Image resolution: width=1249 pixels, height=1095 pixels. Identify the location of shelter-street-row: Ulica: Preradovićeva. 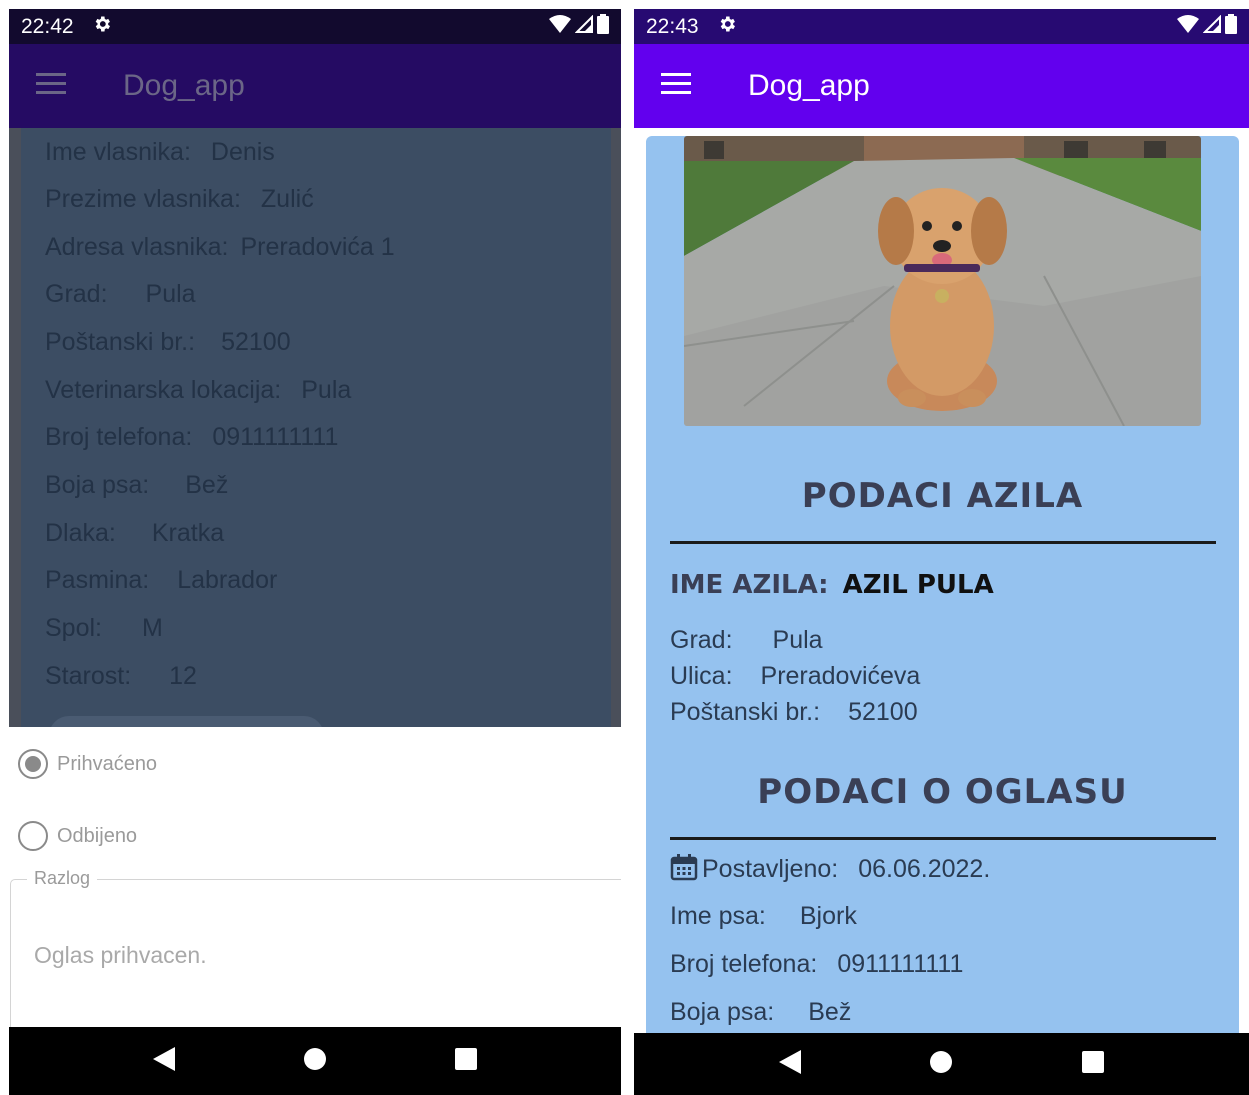
(795, 676).